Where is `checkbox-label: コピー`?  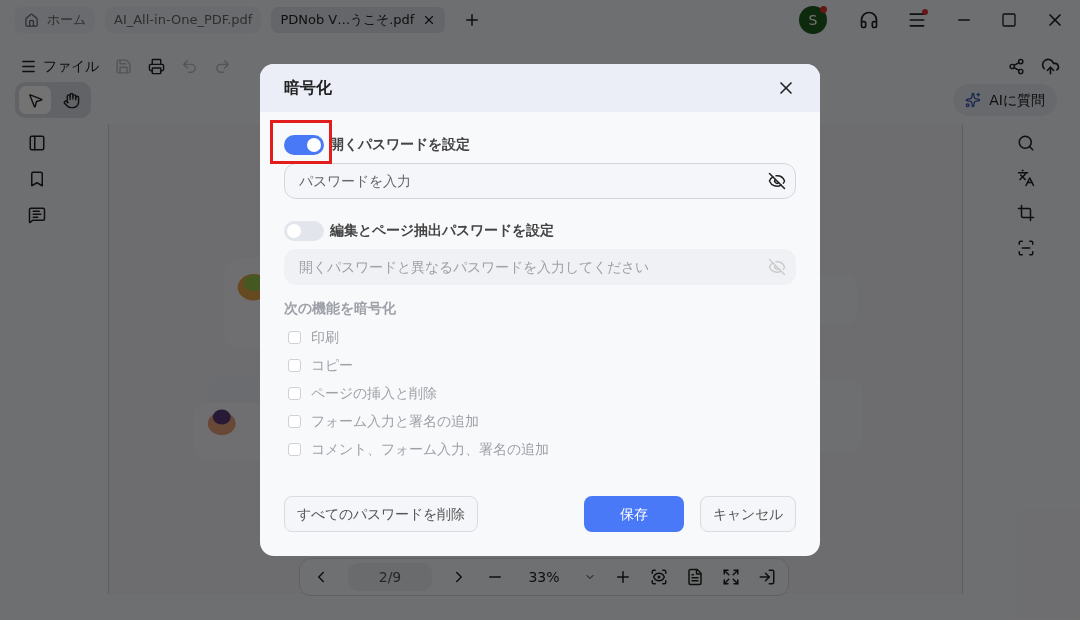
checkbox-label: コピー is located at coordinates (332, 365).